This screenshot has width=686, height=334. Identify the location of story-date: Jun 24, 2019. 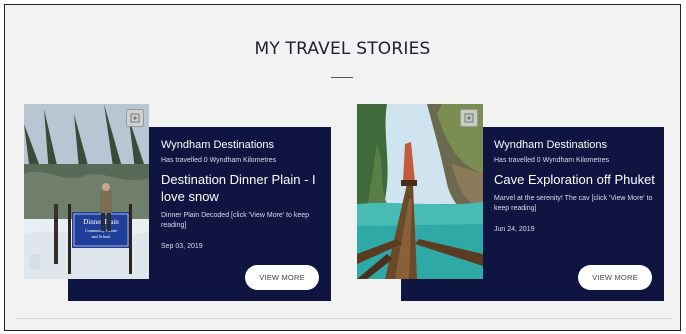
(514, 229).